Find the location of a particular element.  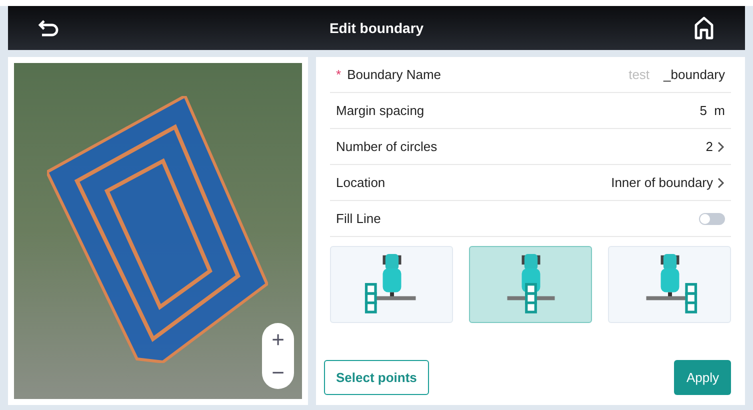

field-value: 5 m is located at coordinates (712, 111).